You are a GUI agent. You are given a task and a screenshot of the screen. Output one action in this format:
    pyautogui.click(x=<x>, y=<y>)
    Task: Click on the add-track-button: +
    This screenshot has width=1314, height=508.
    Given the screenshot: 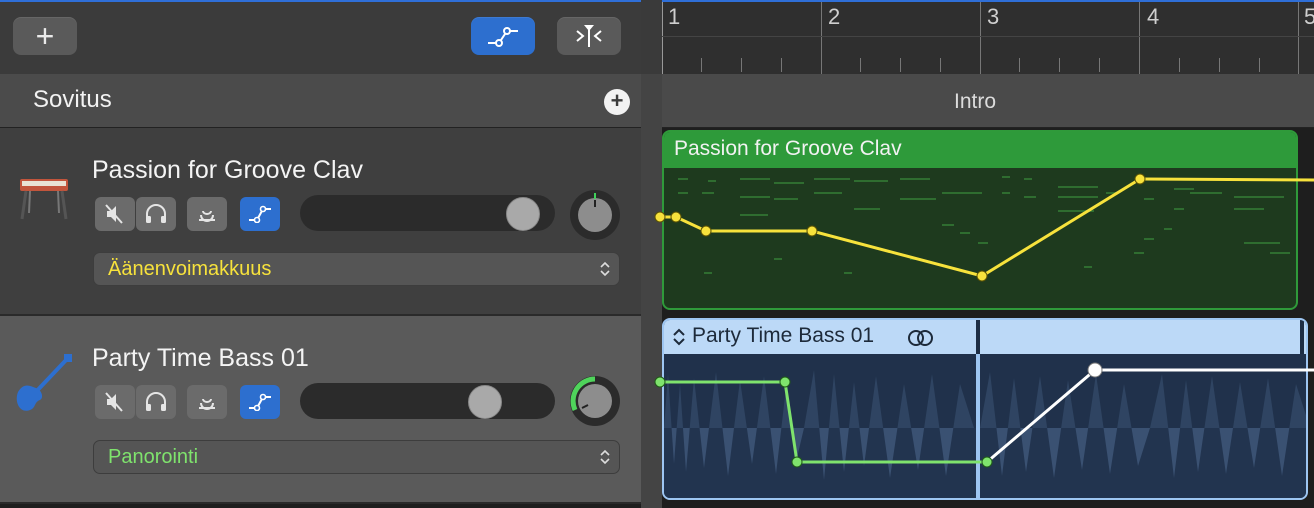 What is the action you would take?
    pyautogui.click(x=45, y=36)
    